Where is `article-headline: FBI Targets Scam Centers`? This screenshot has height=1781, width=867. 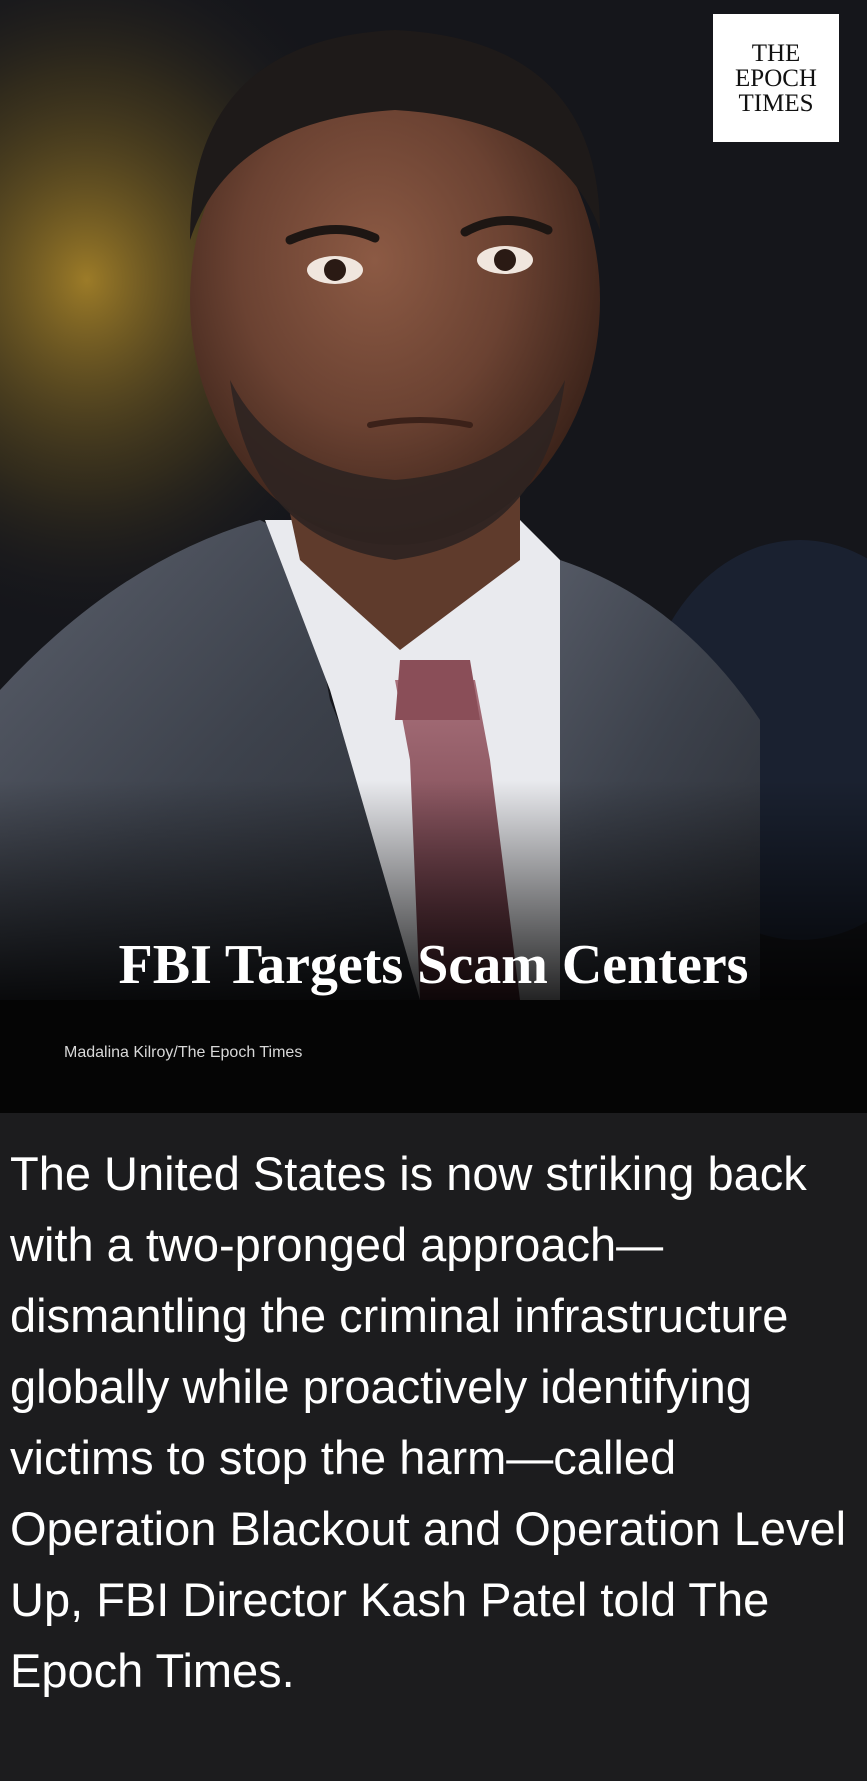 article-headline: FBI Targets Scam Centers is located at coordinates (433, 965).